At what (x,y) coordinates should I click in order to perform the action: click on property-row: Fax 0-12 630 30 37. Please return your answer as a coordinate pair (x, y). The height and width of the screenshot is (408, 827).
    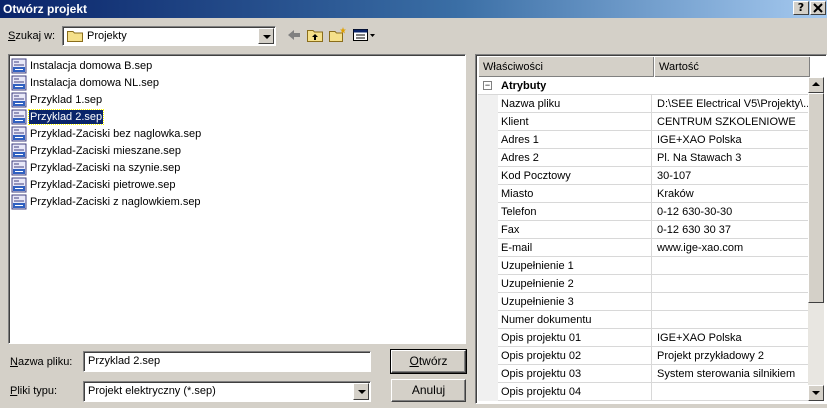
    Looking at the image, I should click on (644, 230).